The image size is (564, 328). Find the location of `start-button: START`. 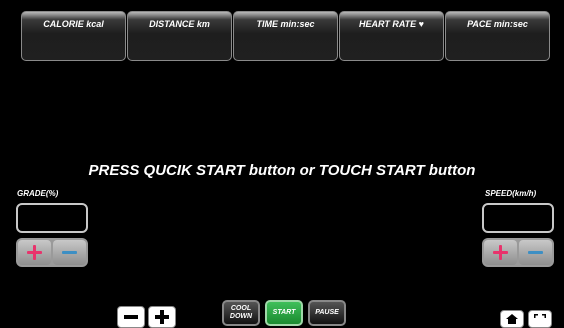

start-button: START is located at coordinates (284, 313).